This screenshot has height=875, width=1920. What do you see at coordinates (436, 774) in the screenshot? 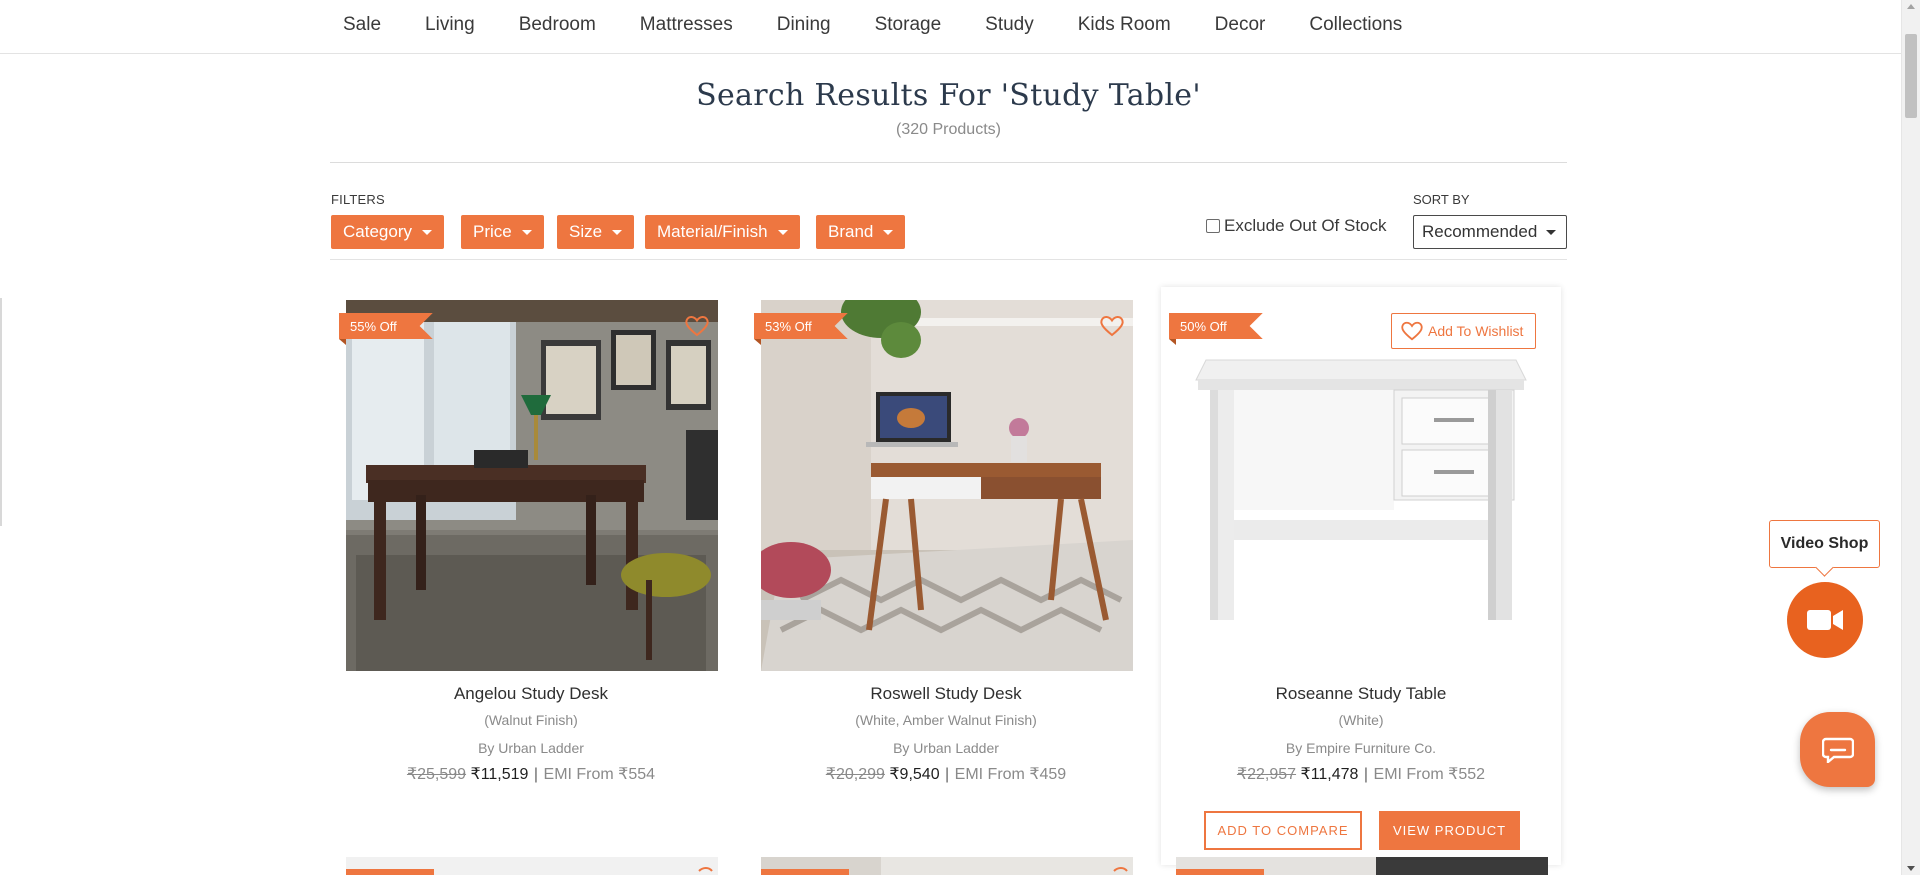
I see `product-mrp: ₹25,599` at bounding box center [436, 774].